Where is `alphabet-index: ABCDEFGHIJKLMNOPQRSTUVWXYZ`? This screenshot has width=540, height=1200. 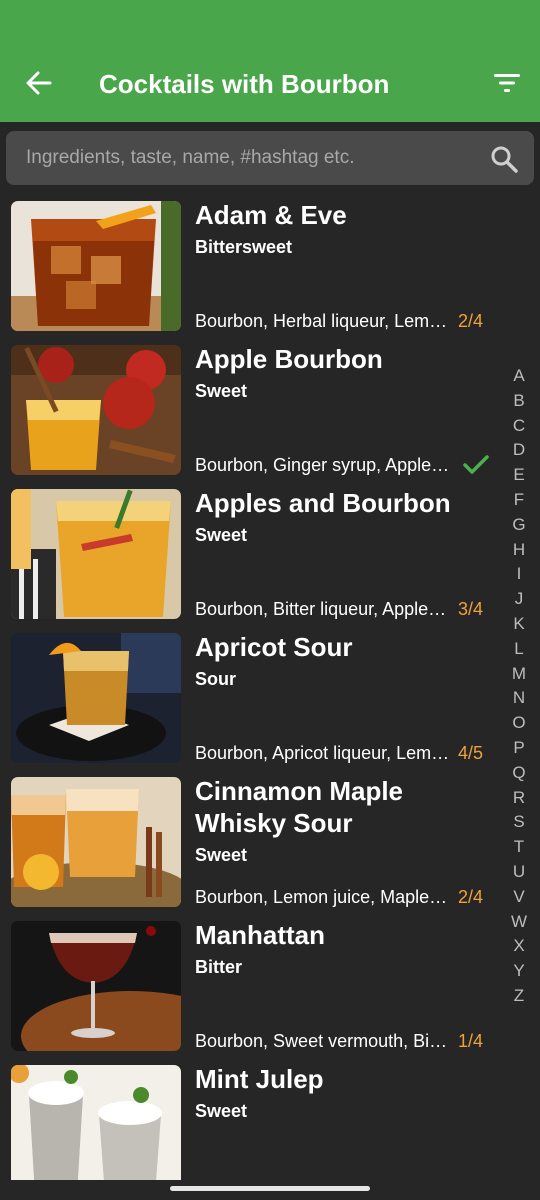
alphabet-index: ABCDEFGHIJKLMNOPQRSTUVWXYZ is located at coordinates (519, 686).